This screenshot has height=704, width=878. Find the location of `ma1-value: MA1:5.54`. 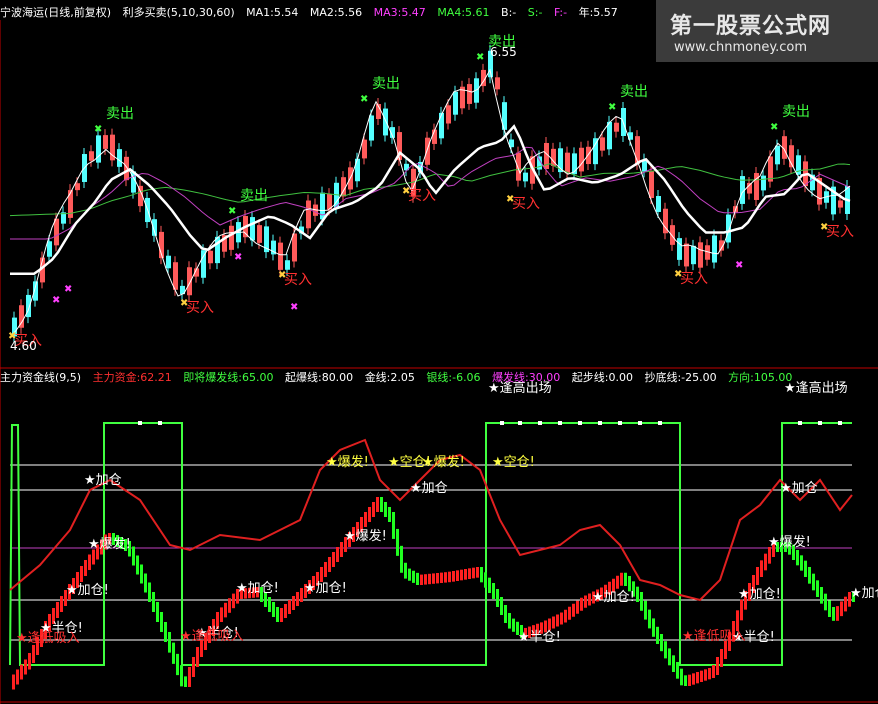

ma1-value: MA1:5.54 is located at coordinates (272, 12).